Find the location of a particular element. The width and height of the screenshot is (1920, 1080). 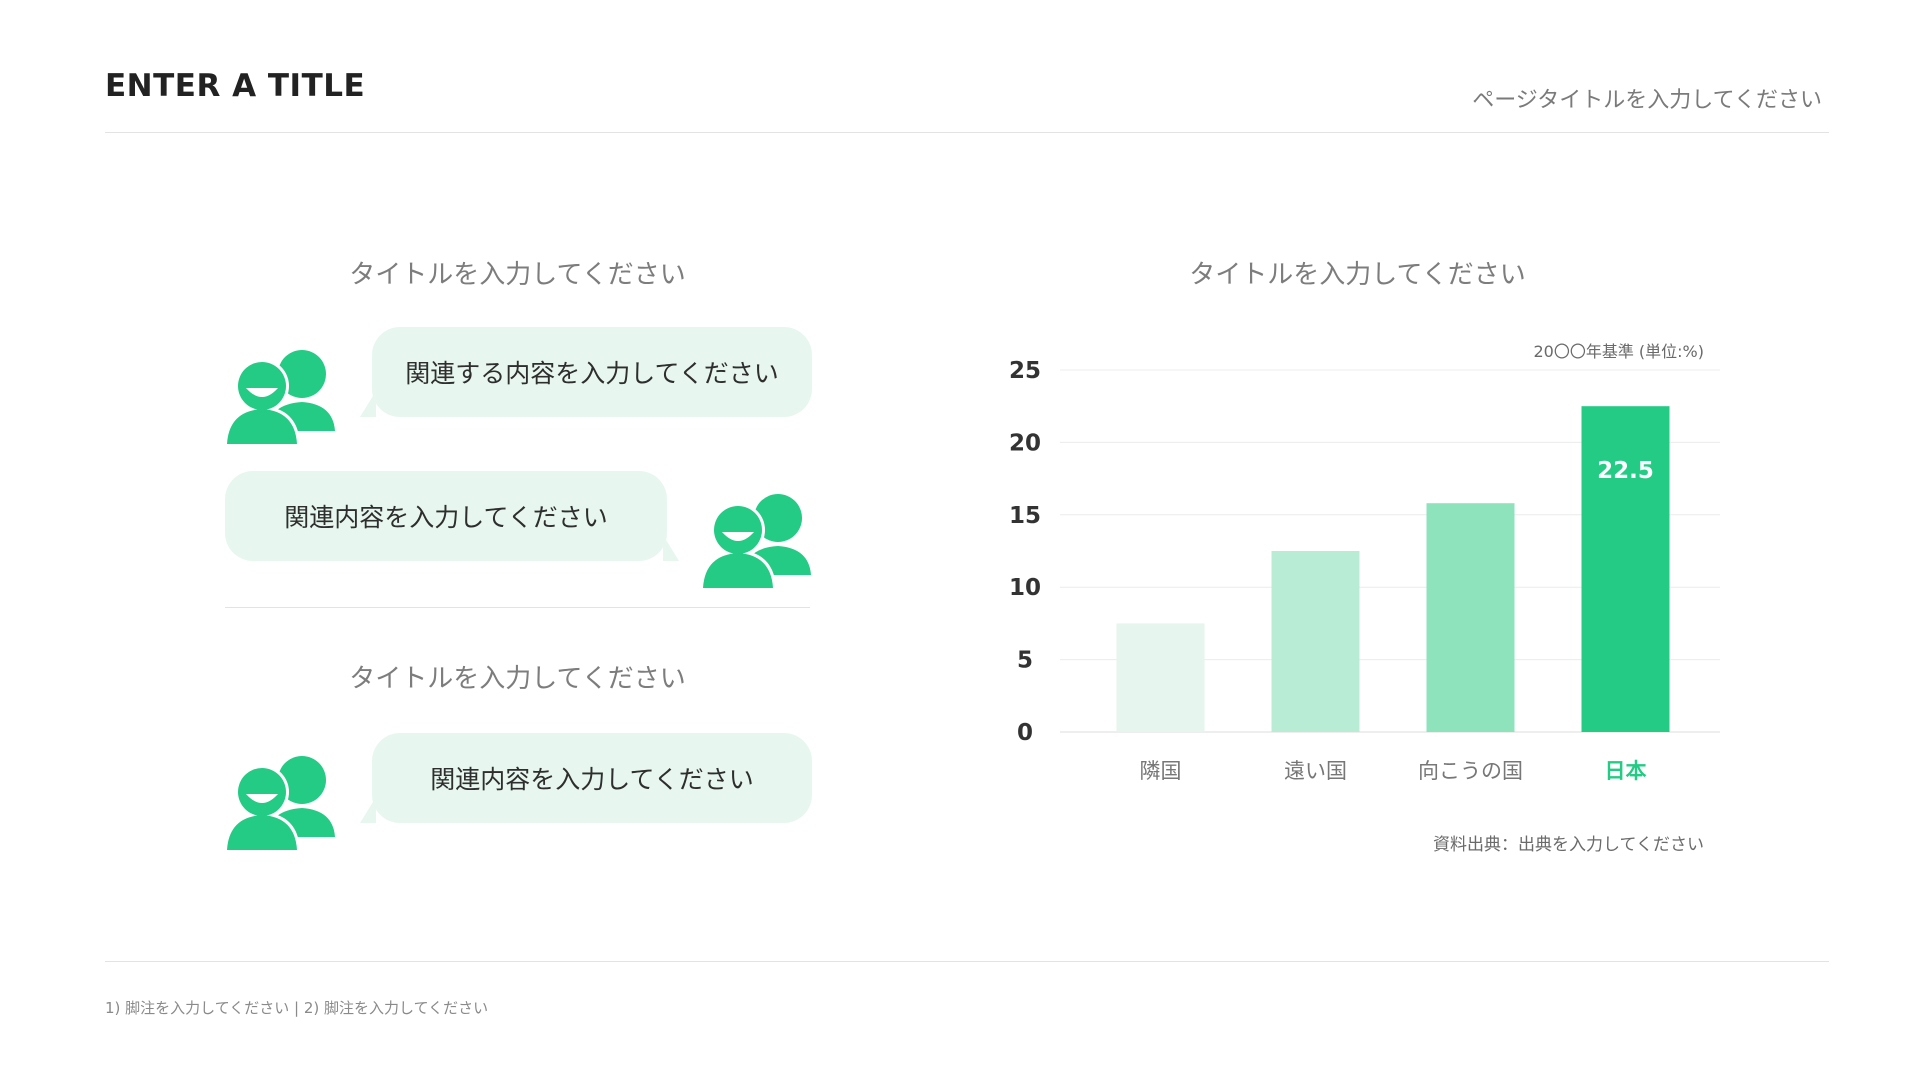

y-tick-label: 20 is located at coordinates (1025, 443).